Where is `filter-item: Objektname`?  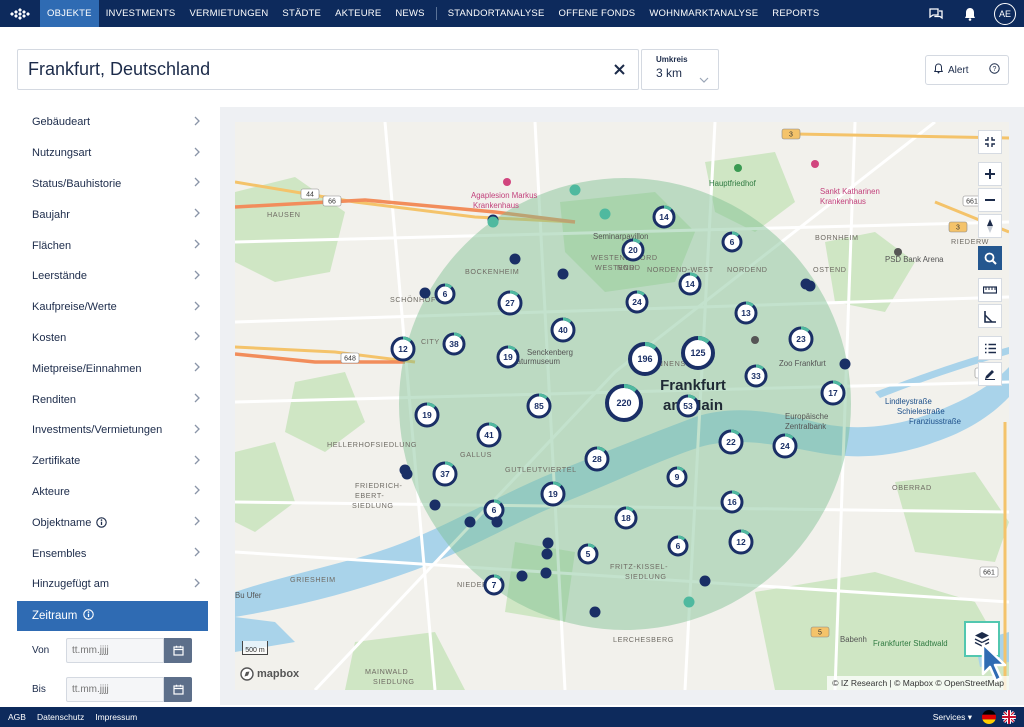 filter-item: Objektname is located at coordinates (112, 522).